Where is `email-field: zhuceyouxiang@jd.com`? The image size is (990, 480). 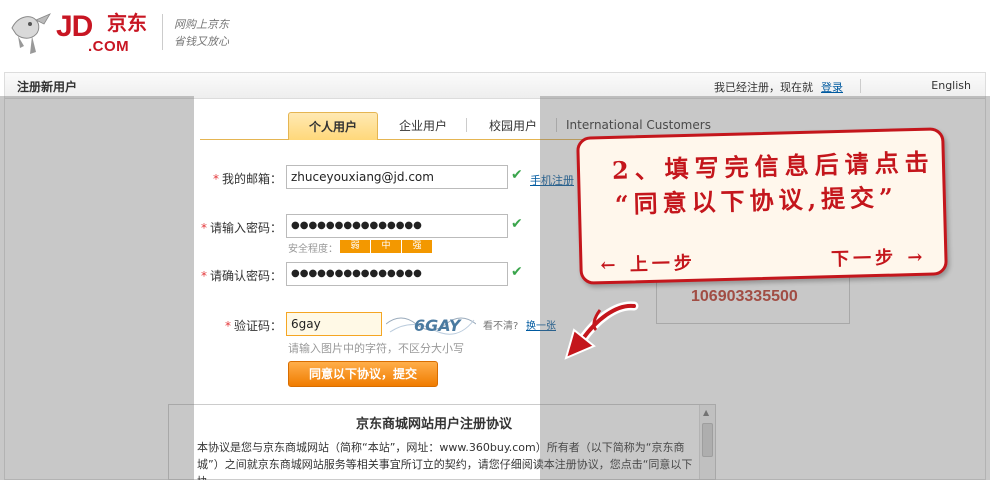
email-field: zhuceyouxiang@jd.com is located at coordinates (397, 177).